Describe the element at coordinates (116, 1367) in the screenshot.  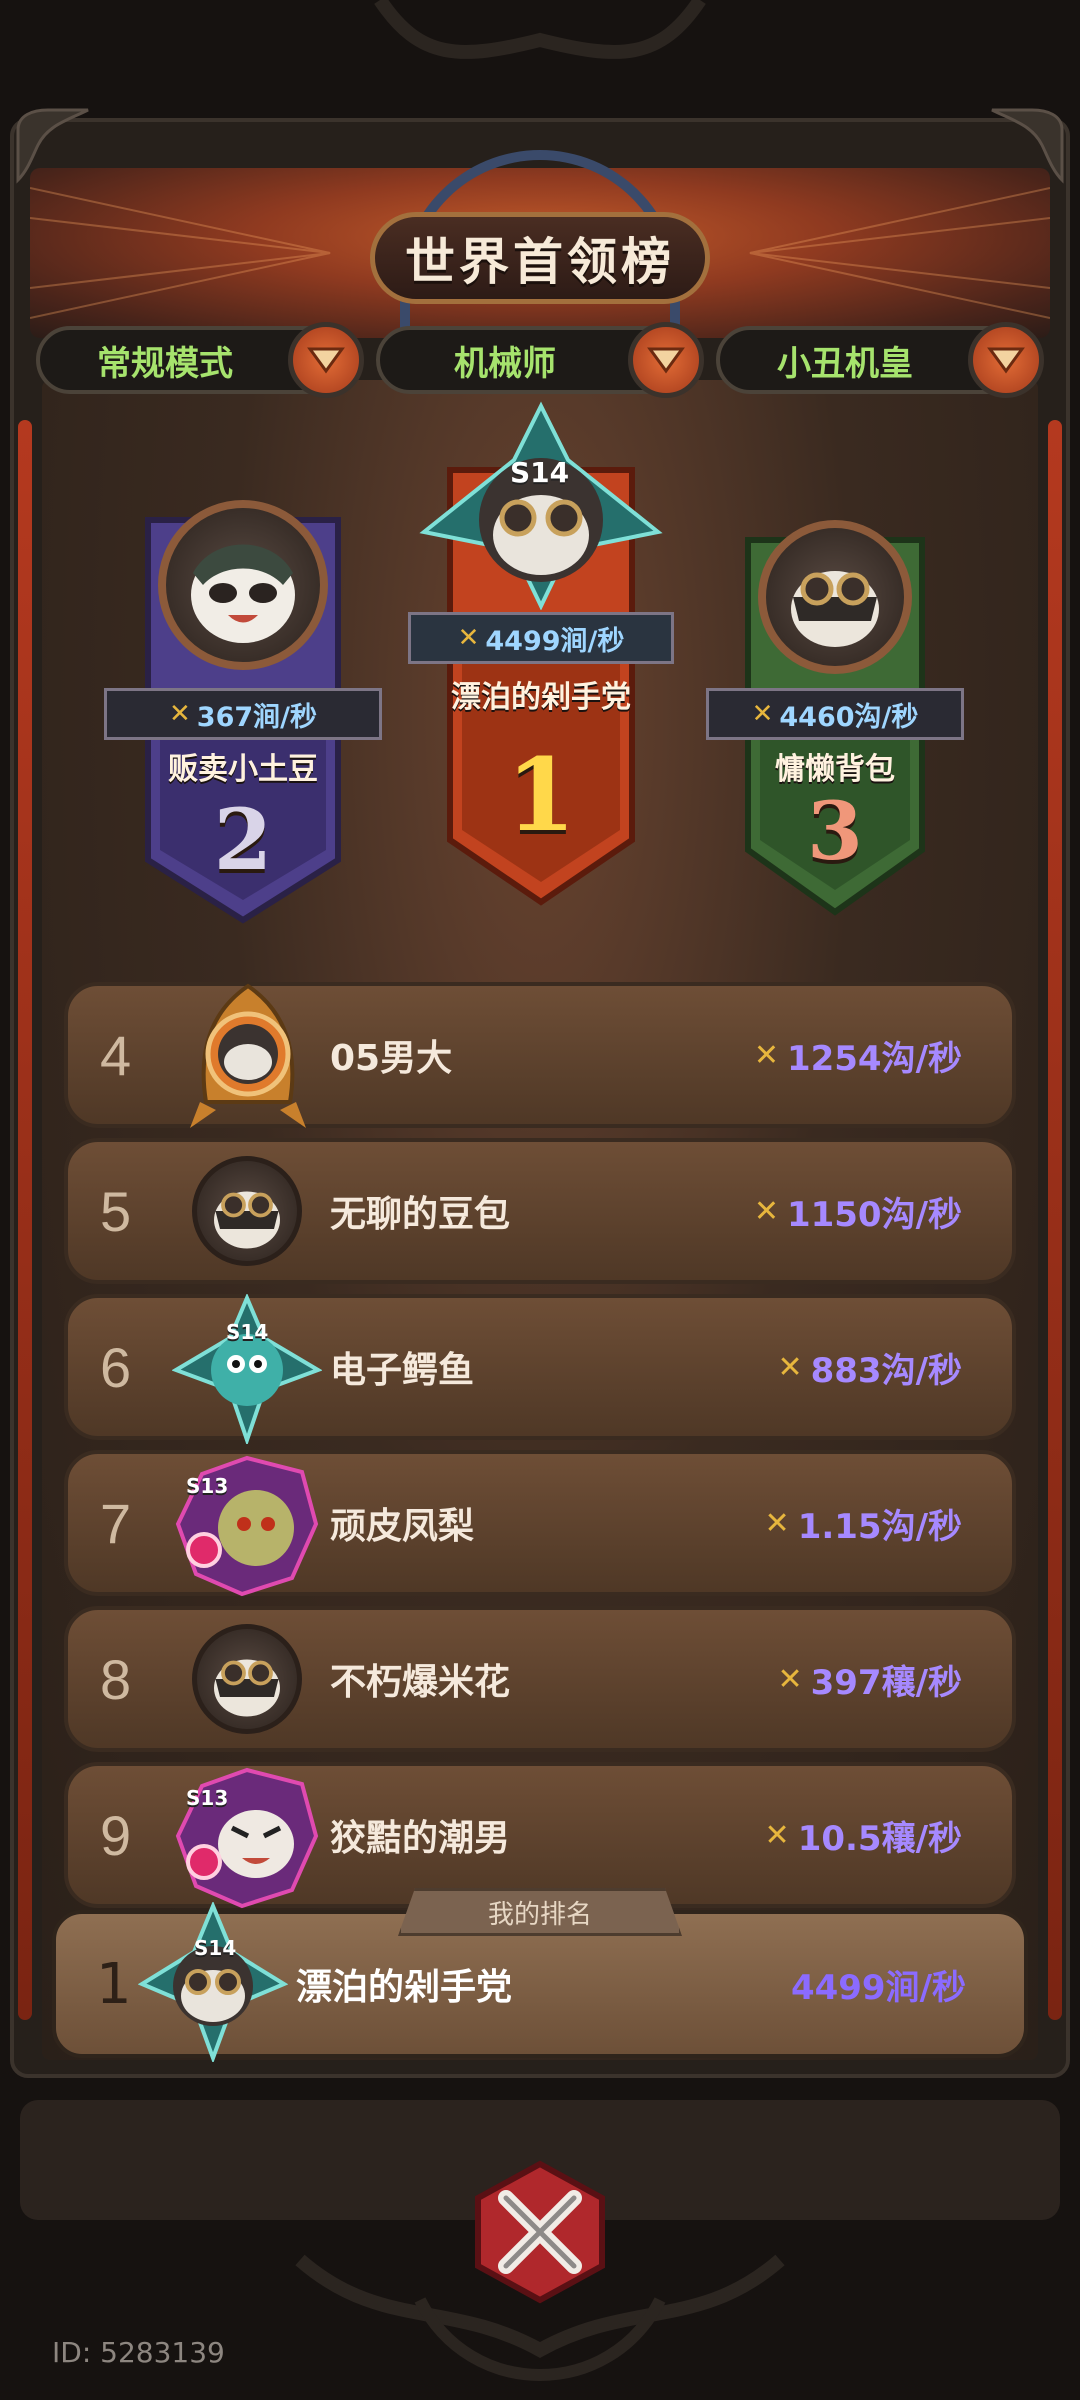
I see `rank-number: 6` at that location.